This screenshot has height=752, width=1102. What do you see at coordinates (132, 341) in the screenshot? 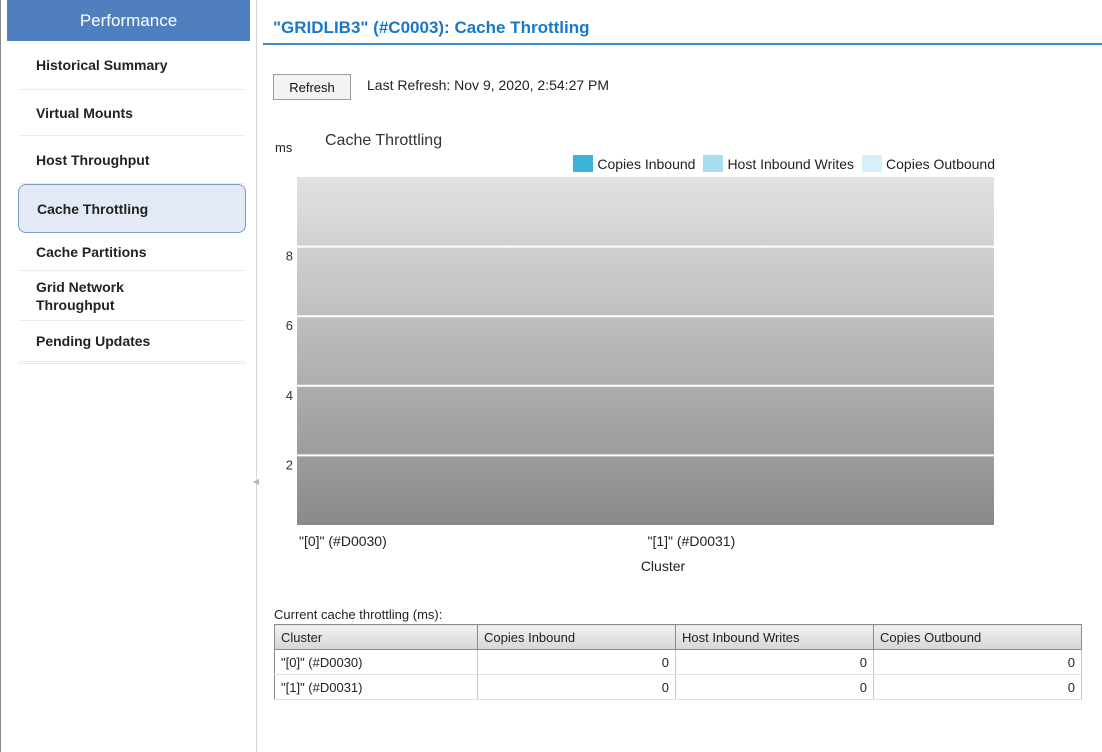
I see `sidebar-item-pending-updates: Pending Updates` at bounding box center [132, 341].